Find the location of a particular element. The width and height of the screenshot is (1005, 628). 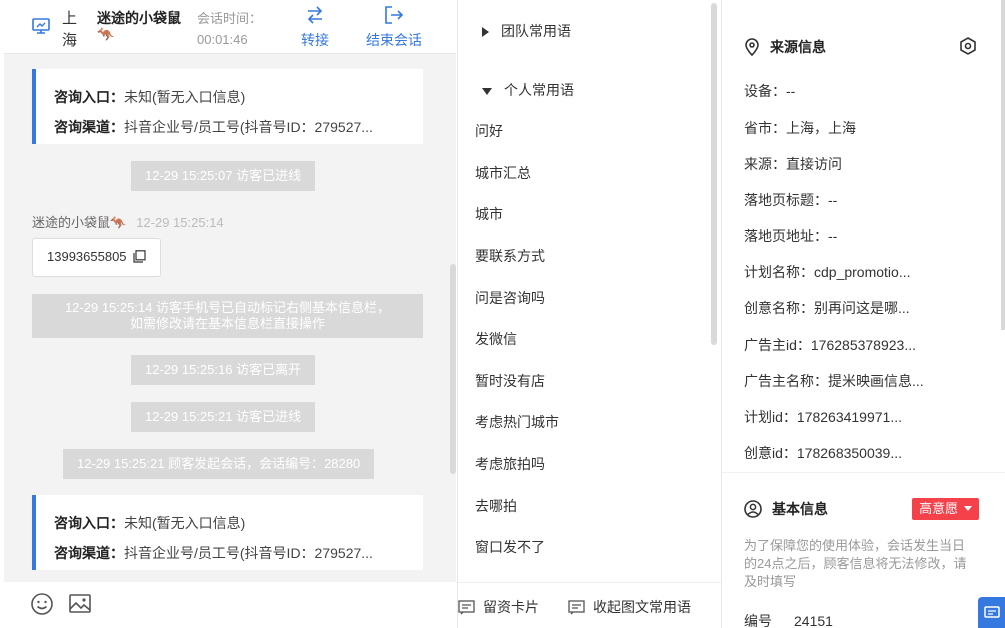

session-time-value: 00:01:46 is located at coordinates (222, 39).